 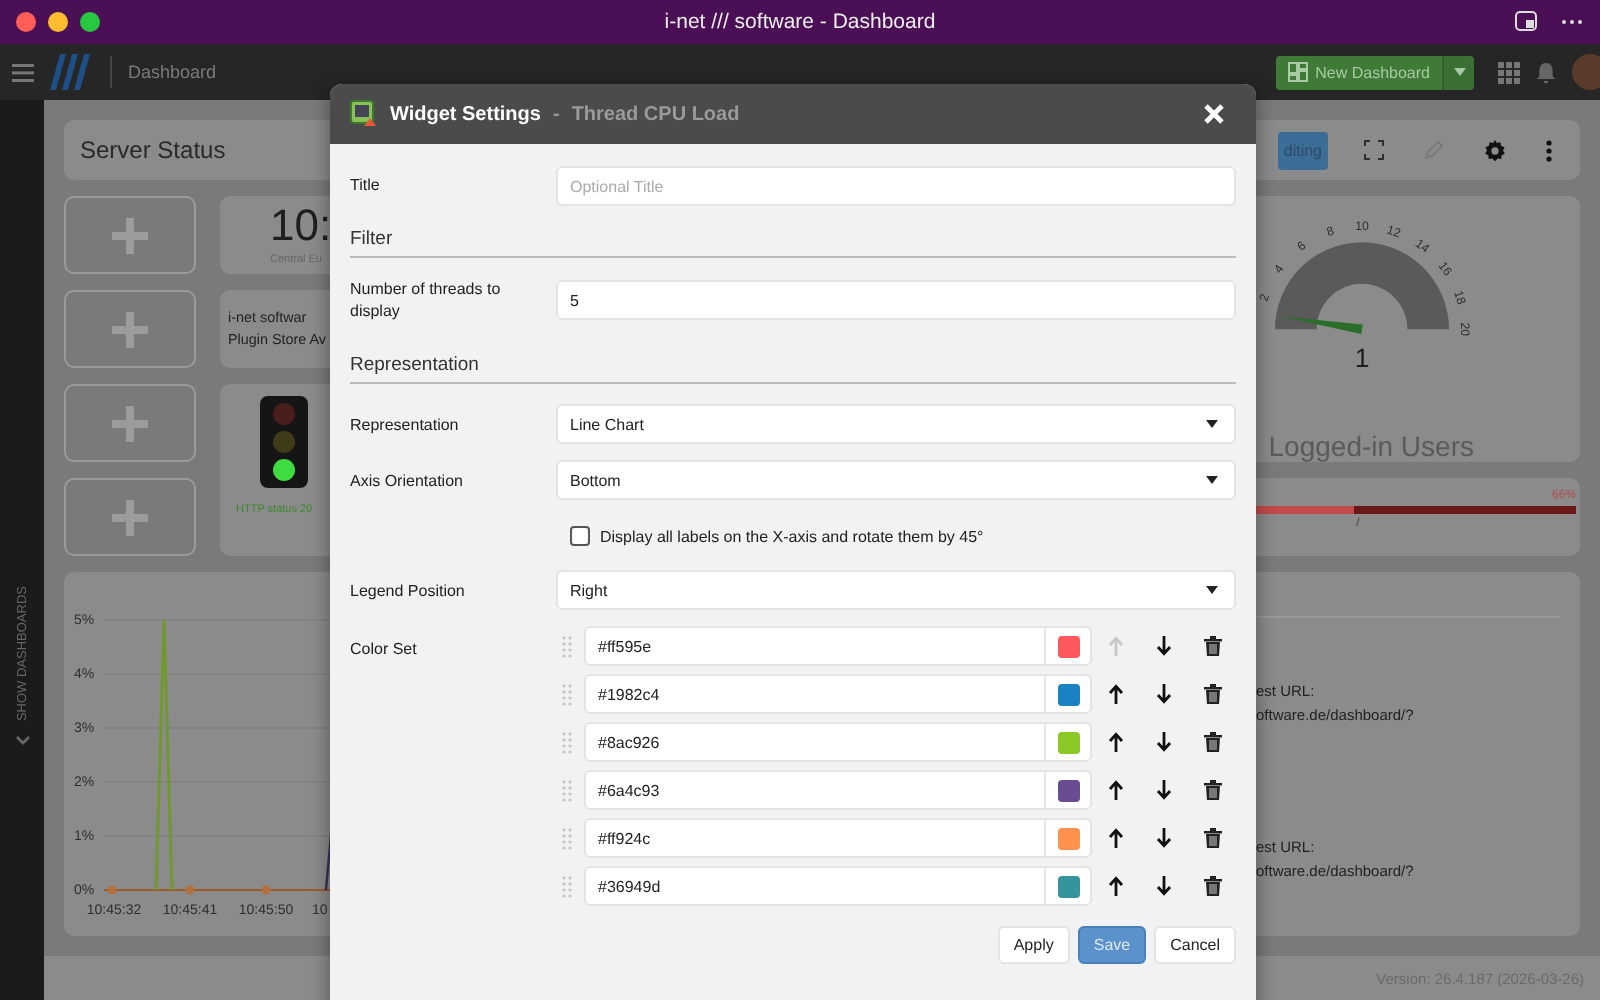 What do you see at coordinates (384, 650) in the screenshot?
I see `field-label: Color Set` at bounding box center [384, 650].